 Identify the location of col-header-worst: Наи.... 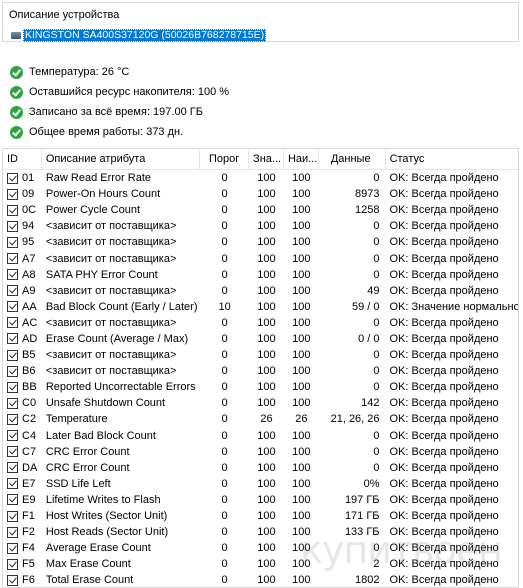
(301, 159).